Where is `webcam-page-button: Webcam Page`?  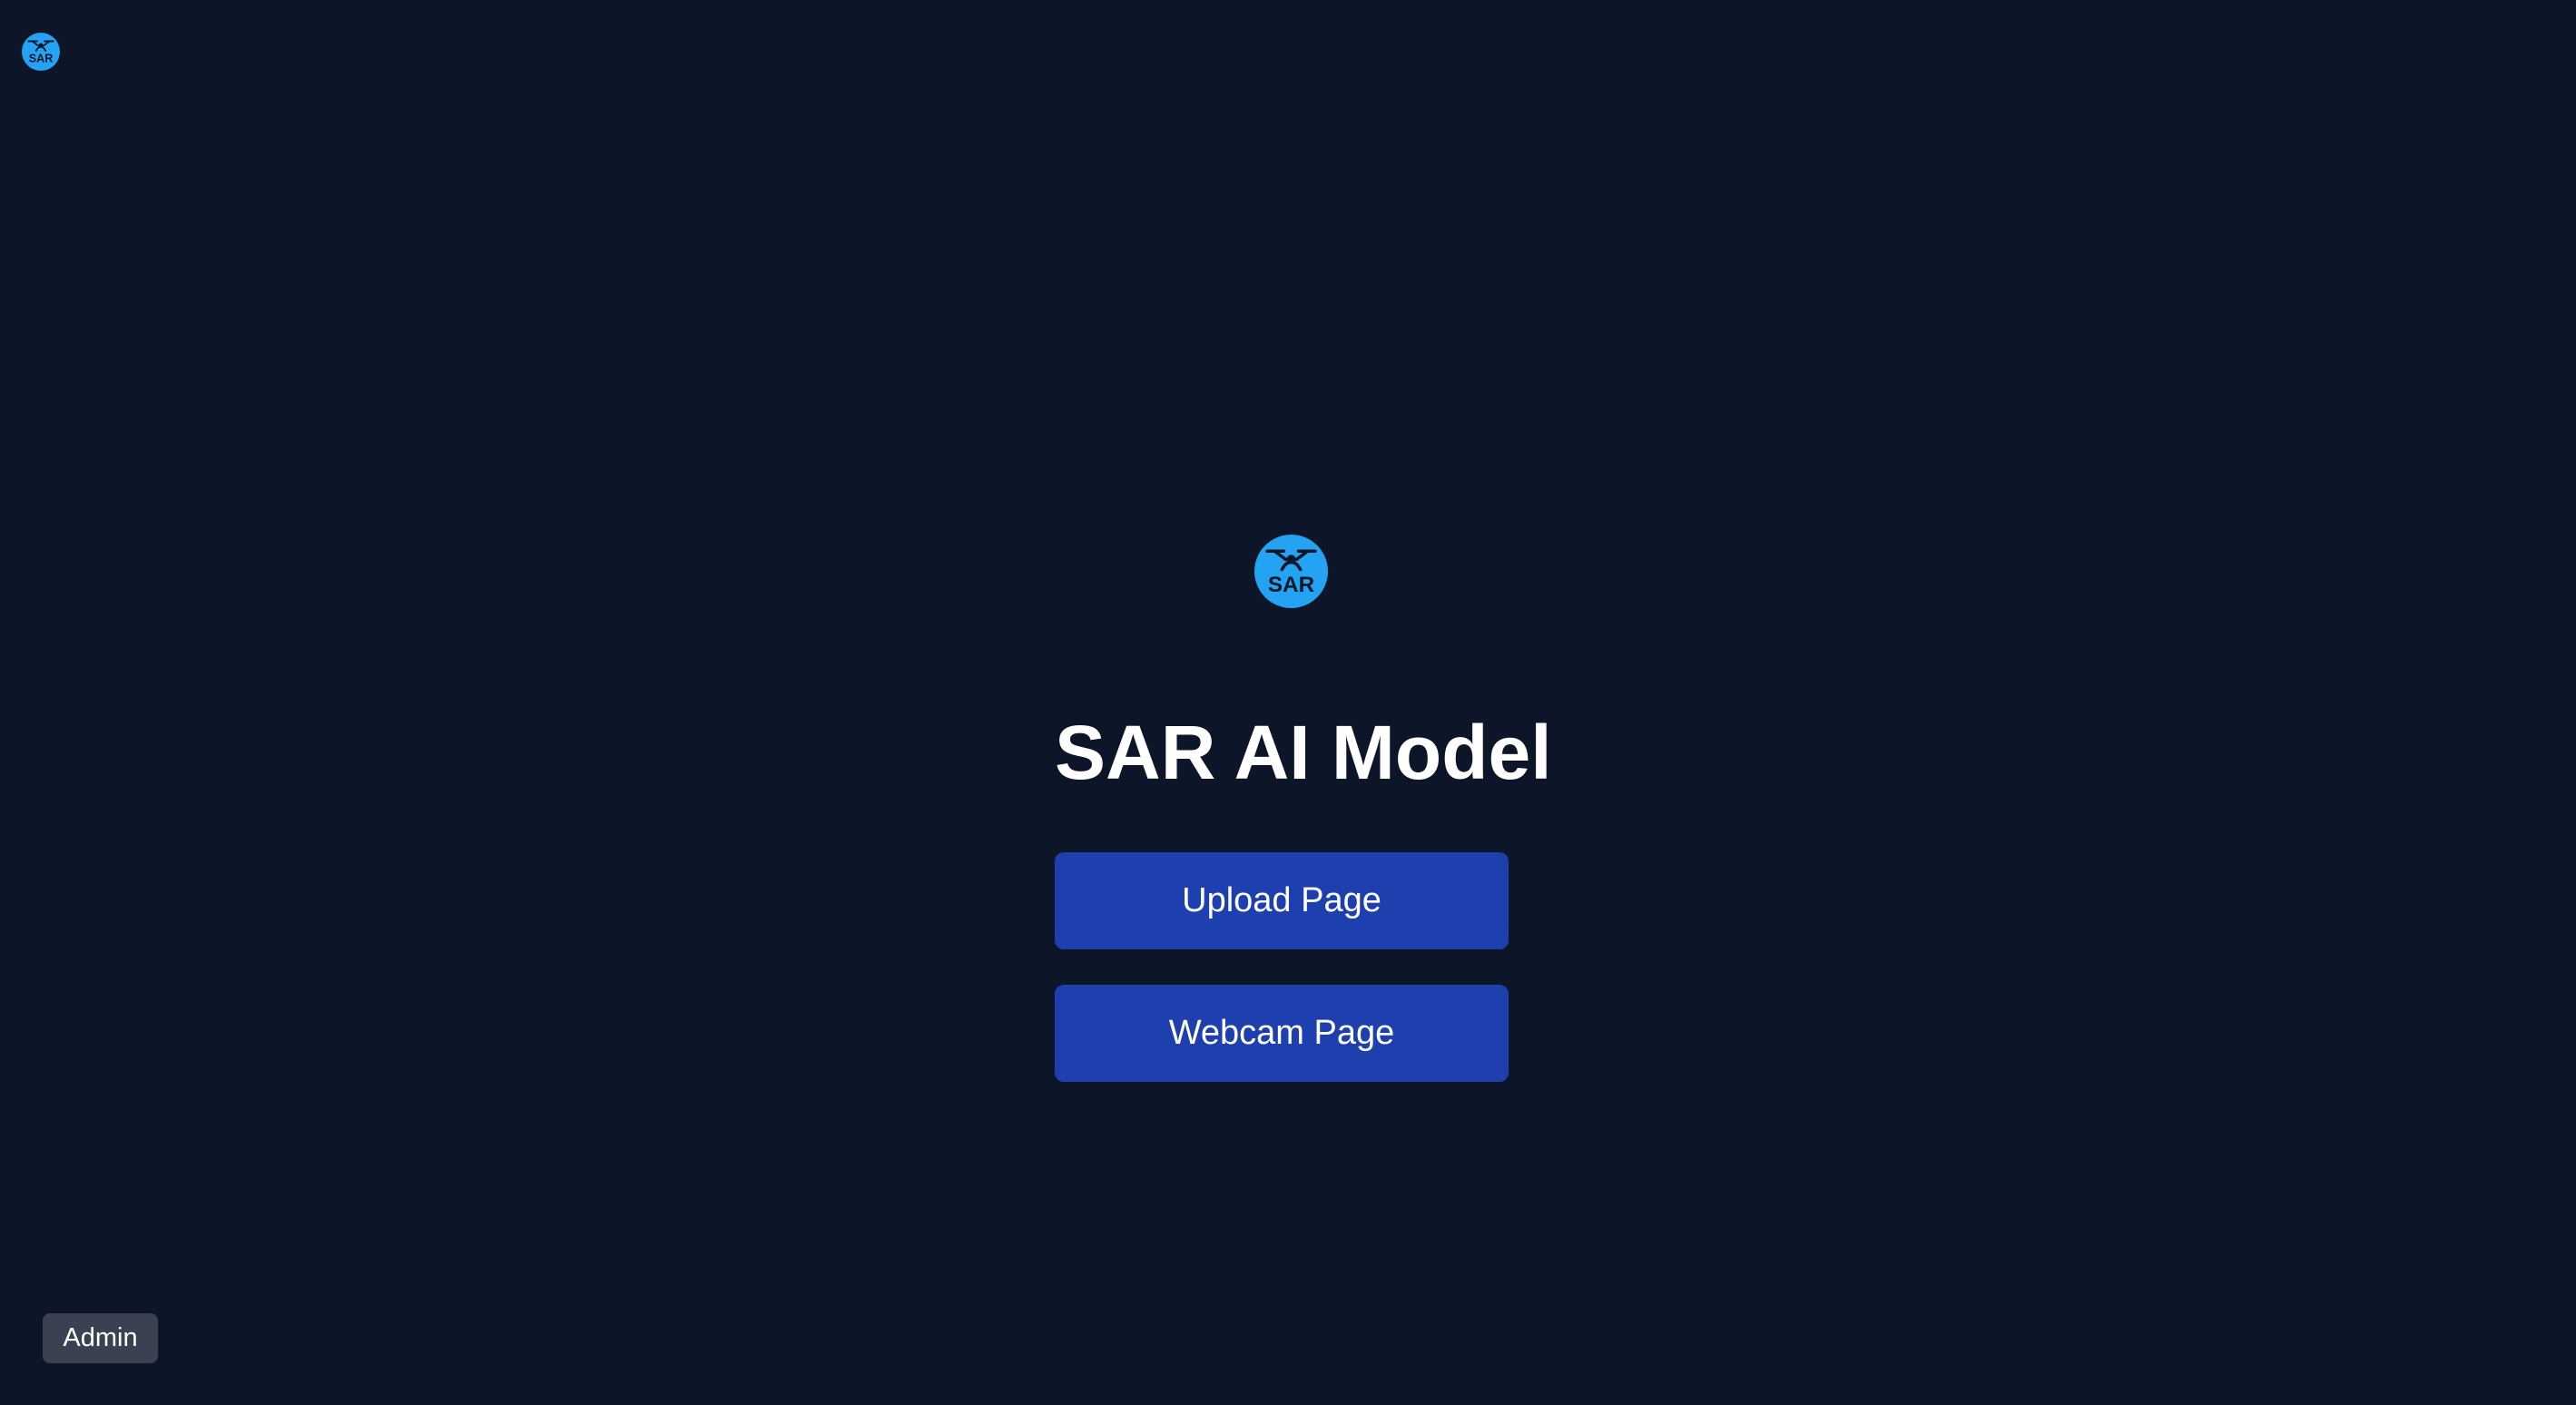
webcam-page-button: Webcam Page is located at coordinates (1282, 1033).